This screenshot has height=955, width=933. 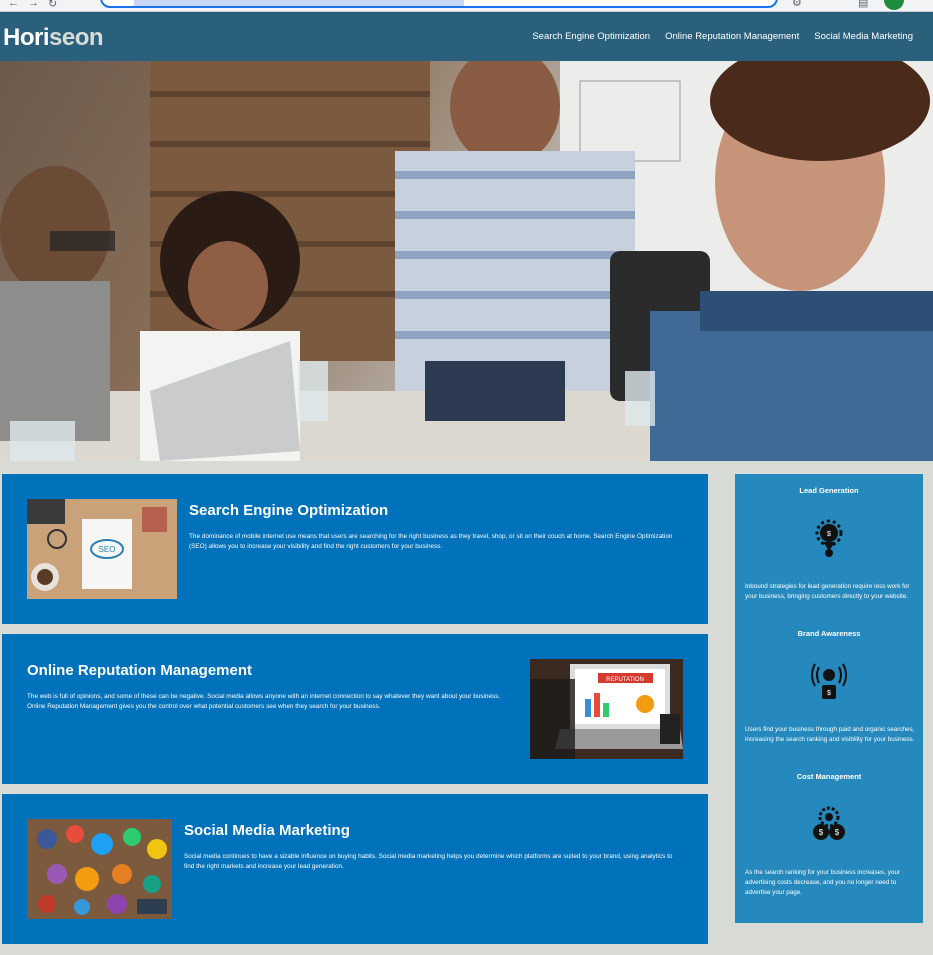 What do you see at coordinates (267, 830) in the screenshot?
I see `social-media-title: Social Media Marketing` at bounding box center [267, 830].